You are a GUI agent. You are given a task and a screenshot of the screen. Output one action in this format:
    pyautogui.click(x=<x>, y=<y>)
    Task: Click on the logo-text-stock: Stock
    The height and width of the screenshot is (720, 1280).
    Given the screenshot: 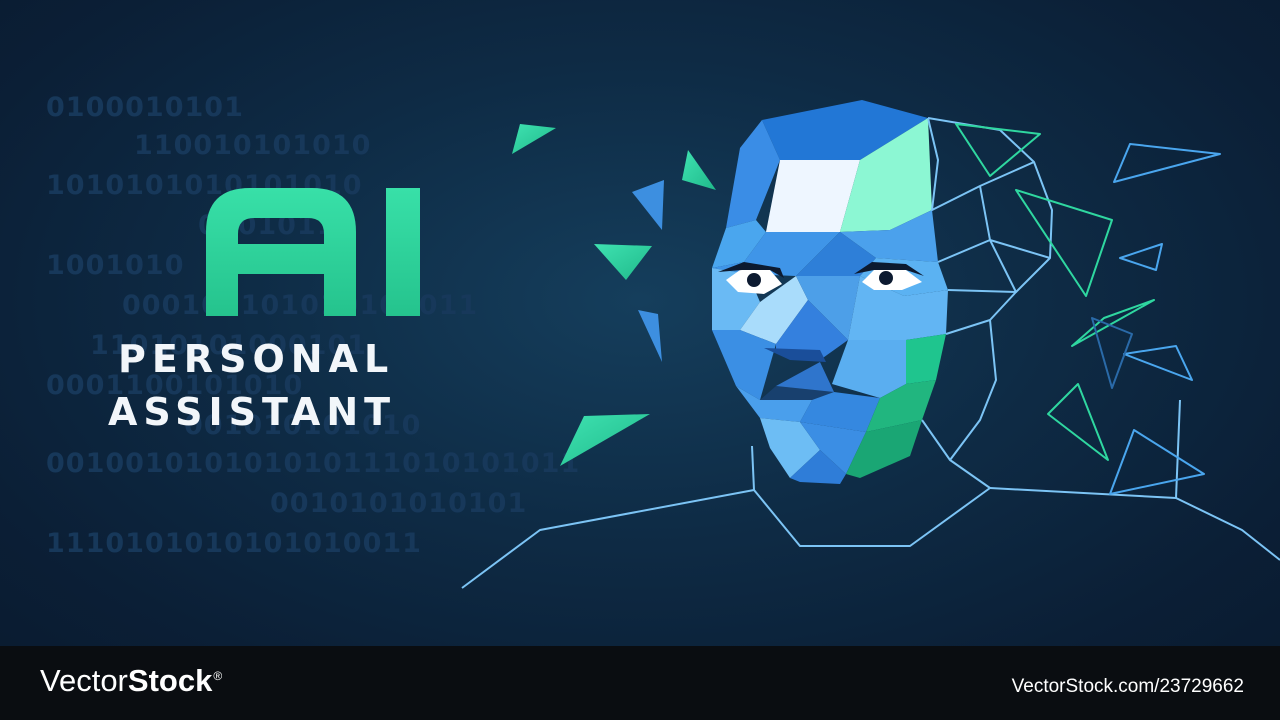 What is the action you would take?
    pyautogui.click(x=170, y=680)
    